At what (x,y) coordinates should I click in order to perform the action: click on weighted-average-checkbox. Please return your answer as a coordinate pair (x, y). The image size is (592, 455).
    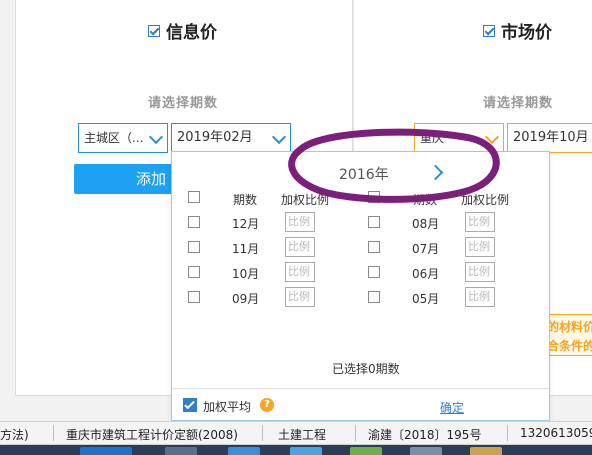
    Looking at the image, I should click on (190, 405).